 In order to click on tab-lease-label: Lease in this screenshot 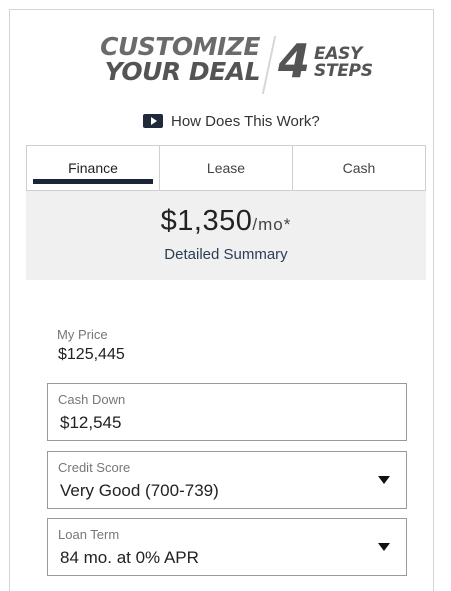, I will do `click(226, 168)`.